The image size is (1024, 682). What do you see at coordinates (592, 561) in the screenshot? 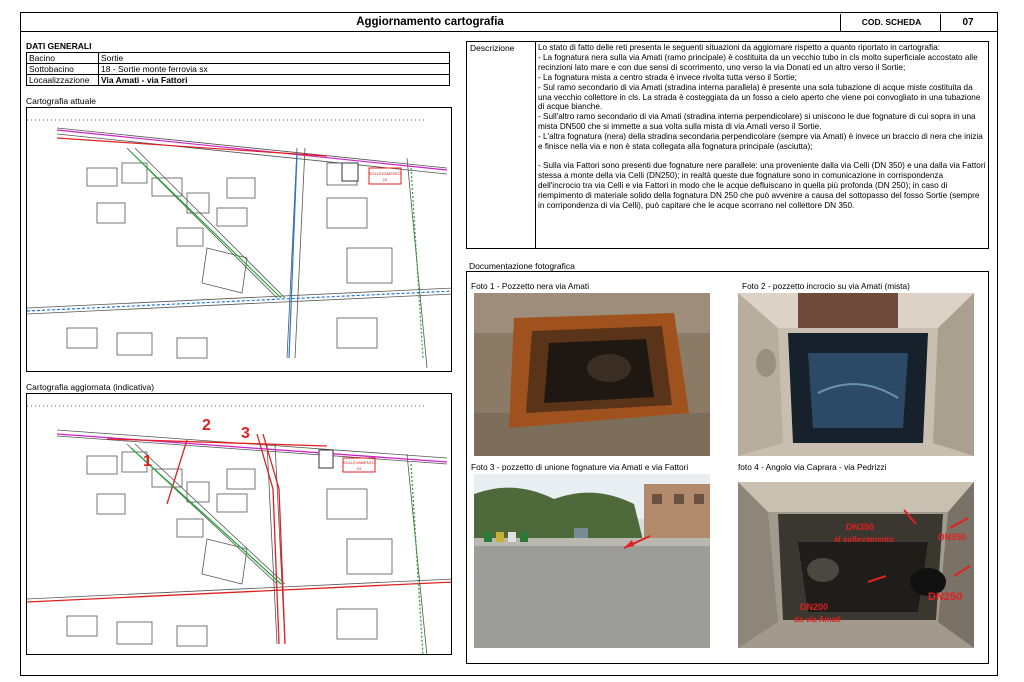
I see `photo-3-image` at bounding box center [592, 561].